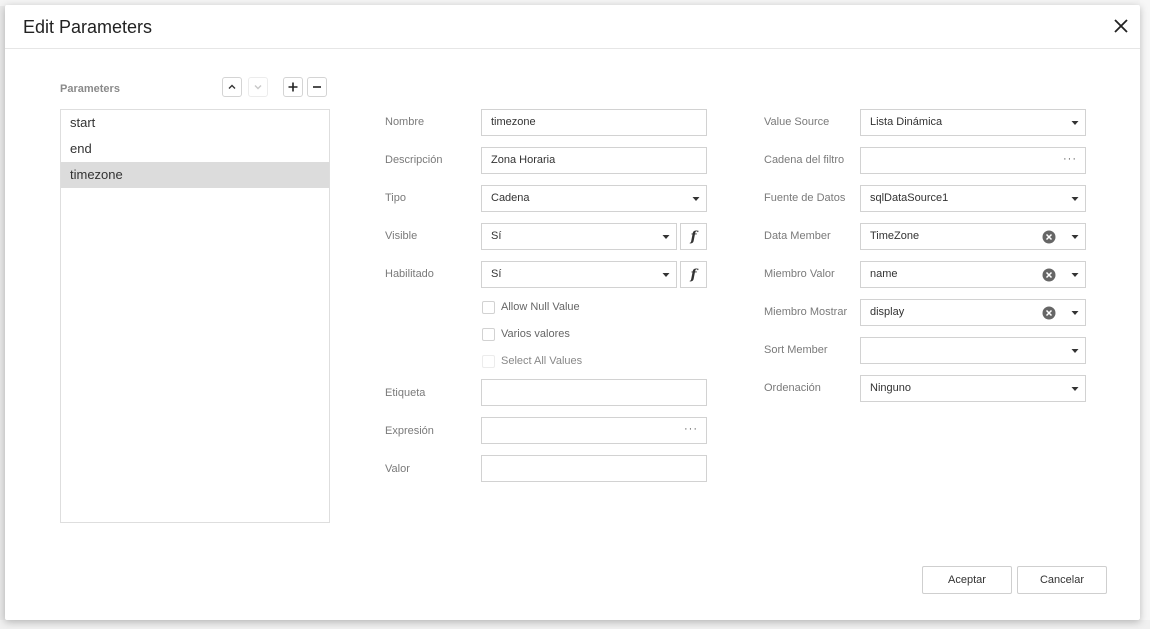  I want to click on descripcion-value: Zona Horaria, so click(523, 160).